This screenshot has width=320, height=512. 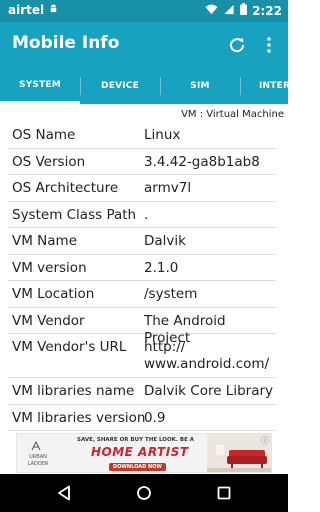 I want to click on ad-brand-logo: URBAN LADDER, so click(x=38, y=453).